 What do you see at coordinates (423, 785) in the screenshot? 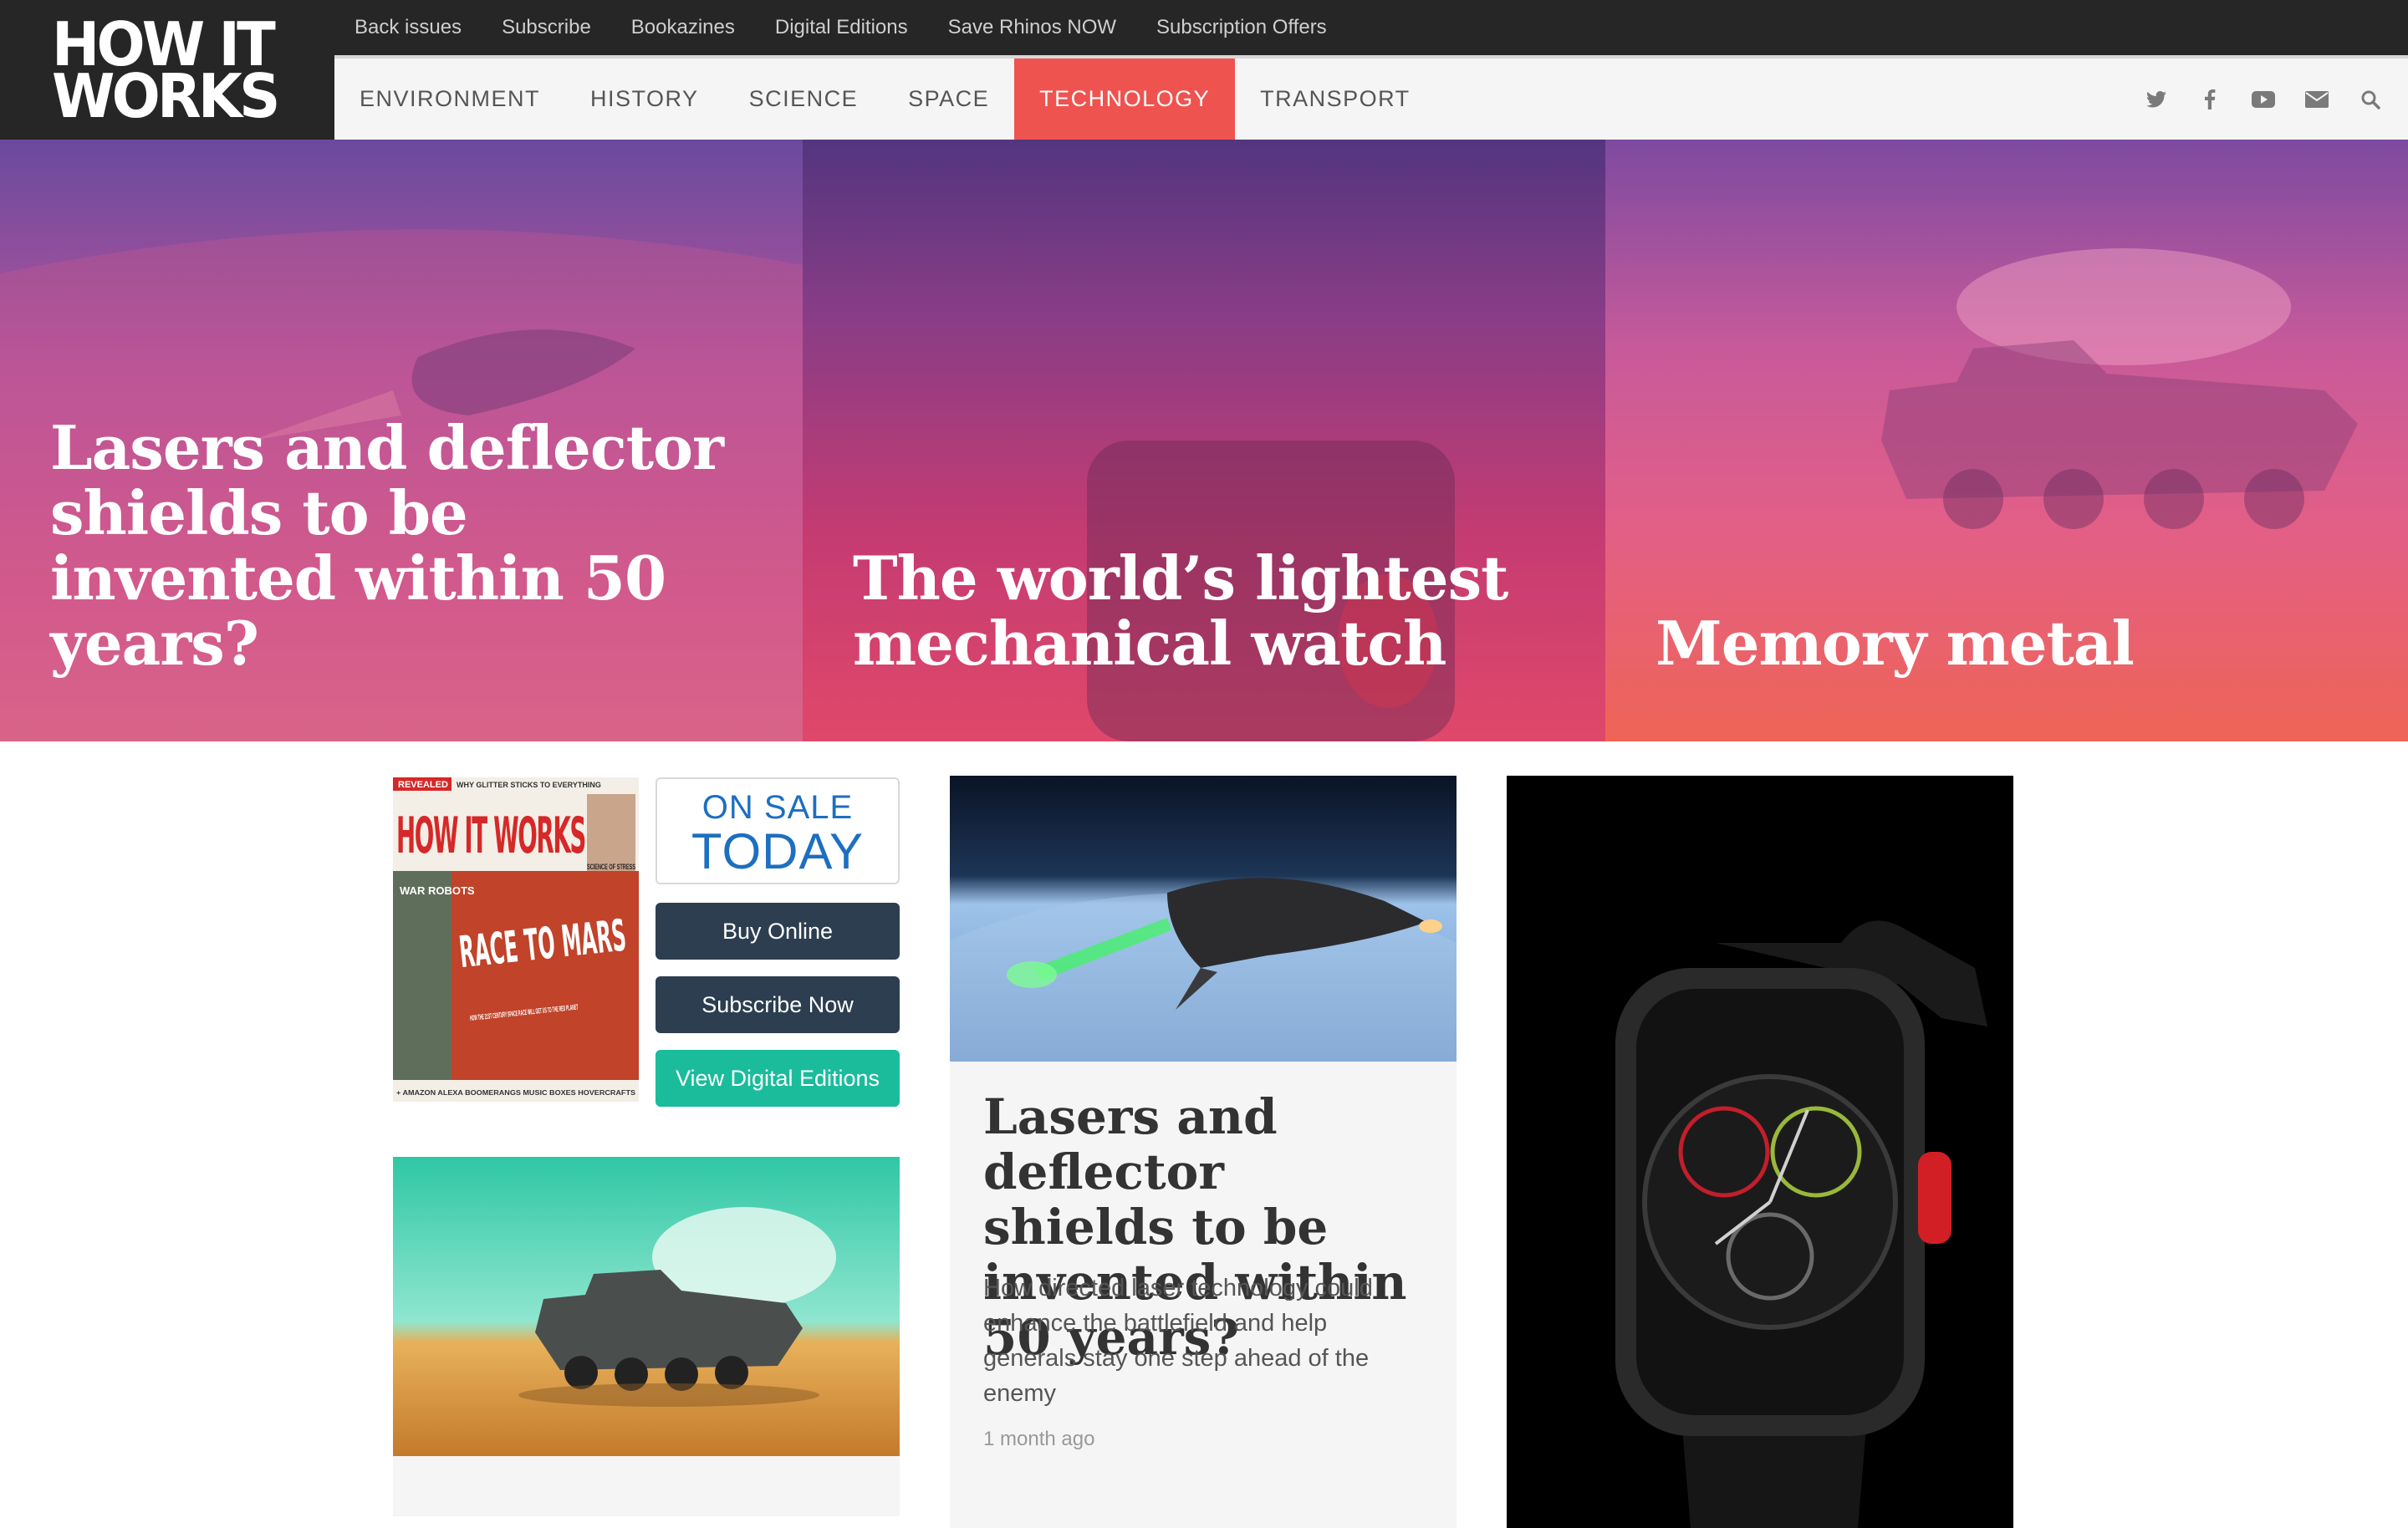
I see `cover-revealed: REVEALED` at bounding box center [423, 785].